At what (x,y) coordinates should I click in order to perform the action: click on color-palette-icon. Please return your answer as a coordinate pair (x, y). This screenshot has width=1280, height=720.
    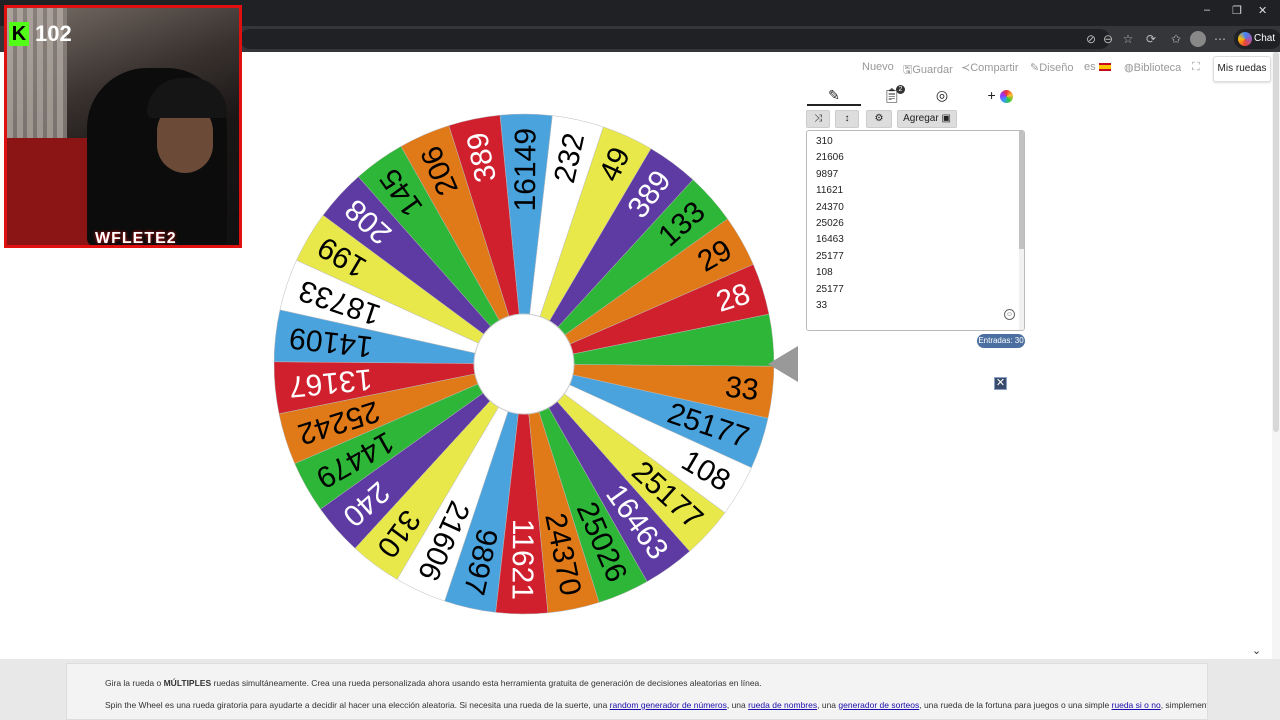
    Looking at the image, I should click on (1006, 96).